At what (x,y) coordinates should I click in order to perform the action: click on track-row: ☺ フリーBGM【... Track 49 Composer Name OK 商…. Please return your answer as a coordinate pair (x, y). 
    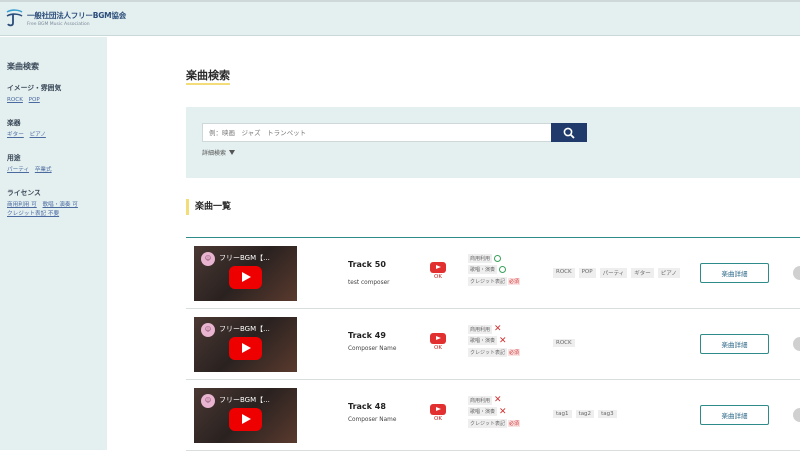
    Looking at the image, I should click on (493, 344).